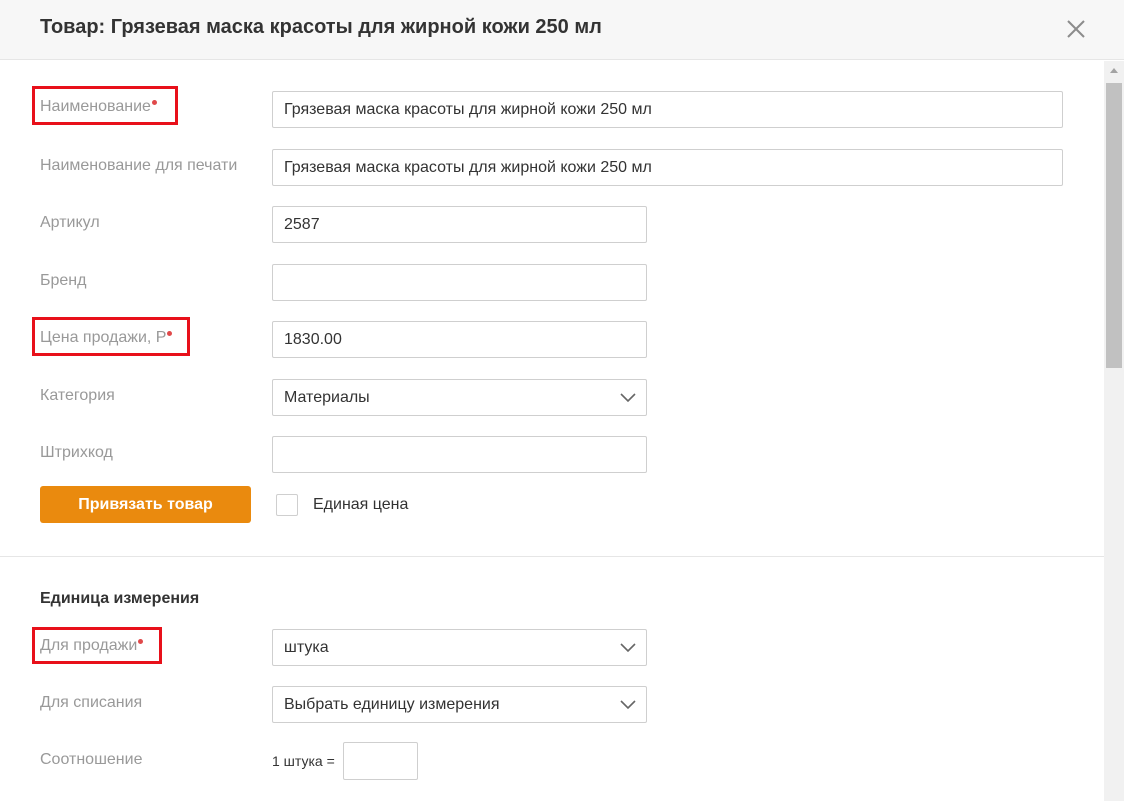  Describe the element at coordinates (306, 647) in the screenshot. I see `for-sale-unit-value: штука` at that location.